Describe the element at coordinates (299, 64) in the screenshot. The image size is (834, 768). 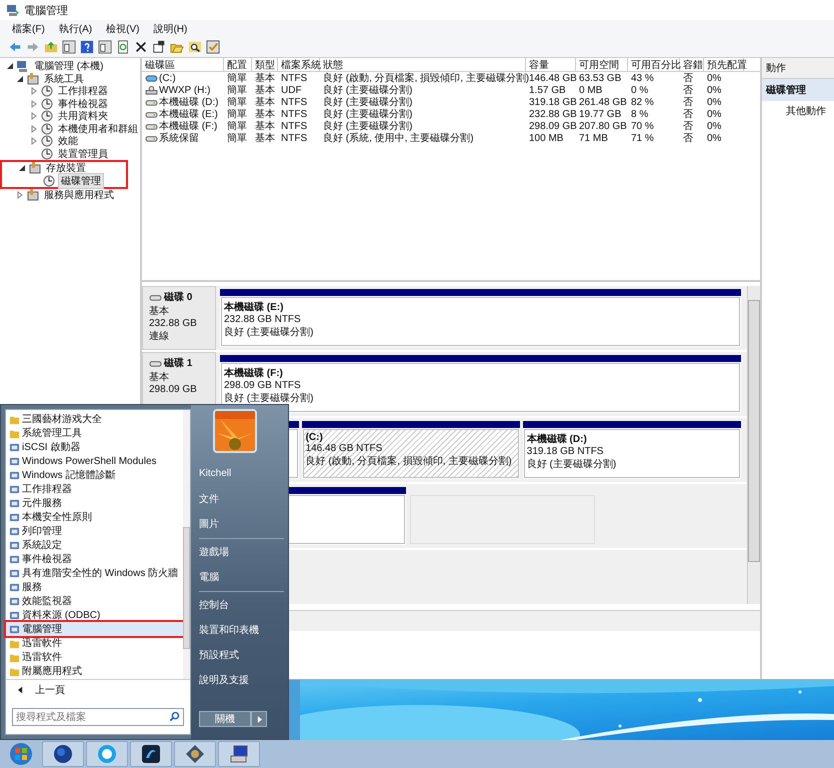
I see `column-header: 檔案系統` at that location.